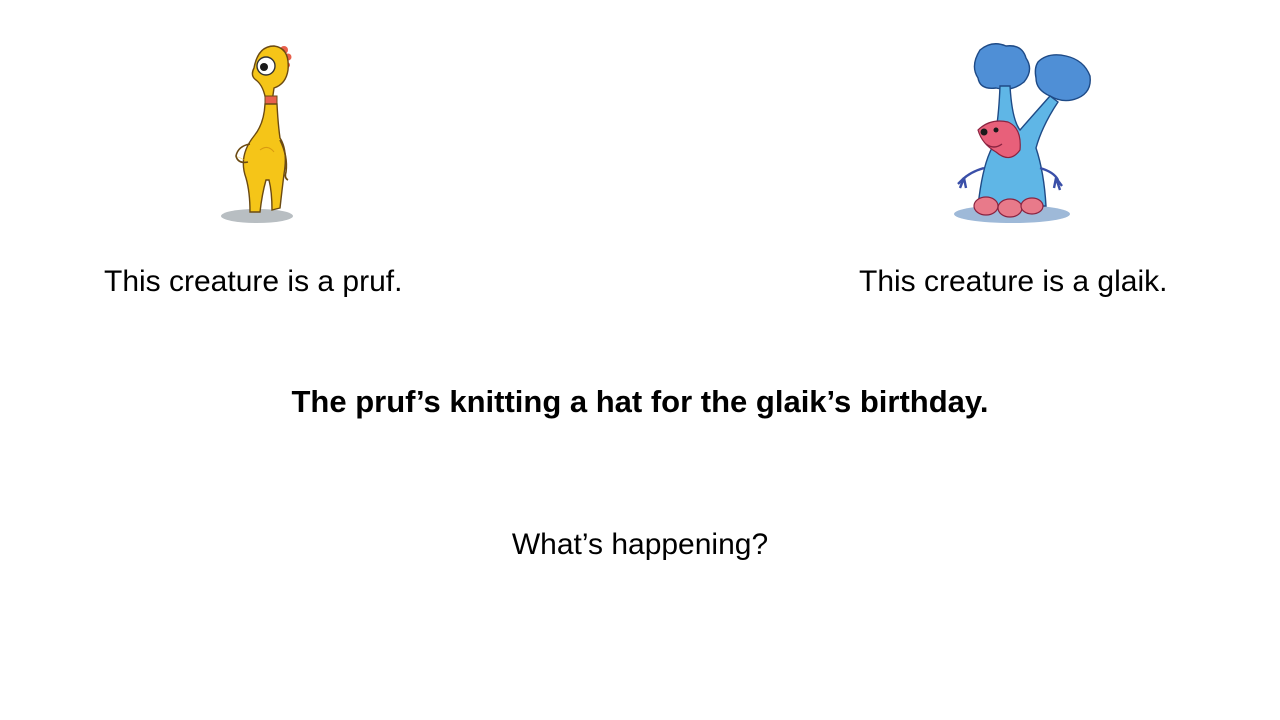 The height and width of the screenshot is (720, 1280). I want to click on glaik-creature-illustration, so click(1022, 132).